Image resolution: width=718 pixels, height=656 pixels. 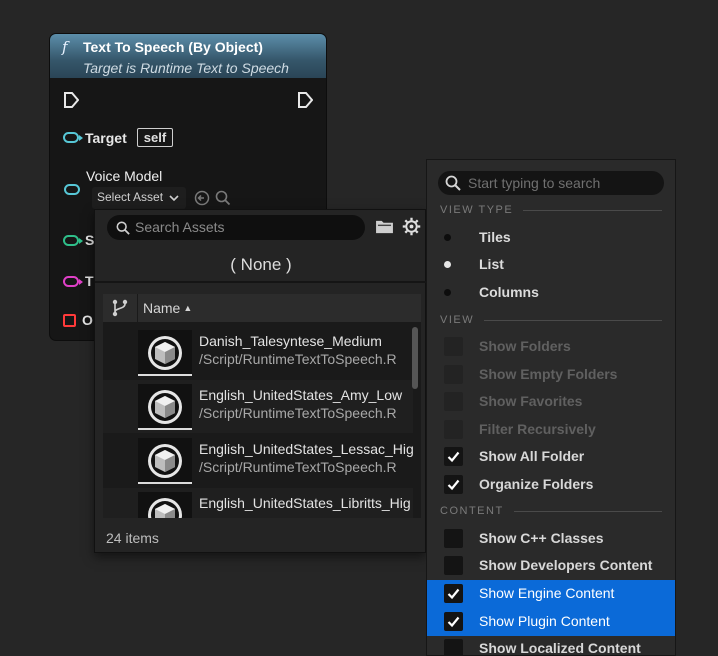 I want to click on option-show-empty-folders: Show Empty Folders, so click(x=551, y=375).